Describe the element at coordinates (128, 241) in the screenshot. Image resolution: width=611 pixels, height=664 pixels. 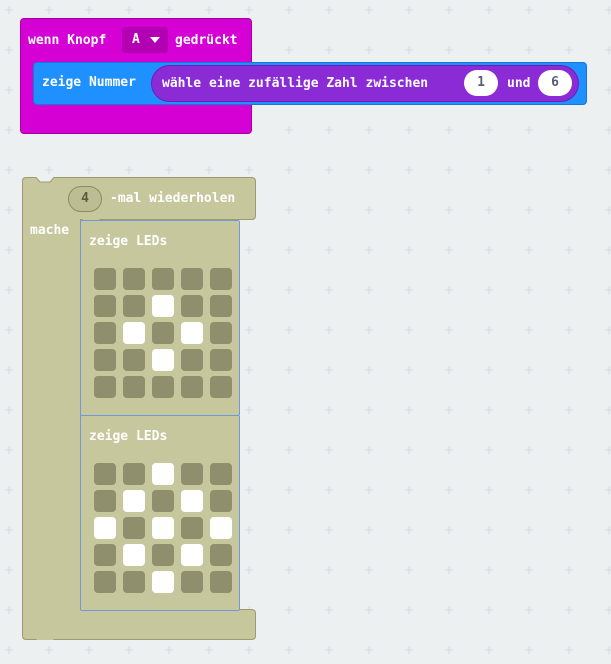
I see `show-leds-label: zeige LEDs` at that location.